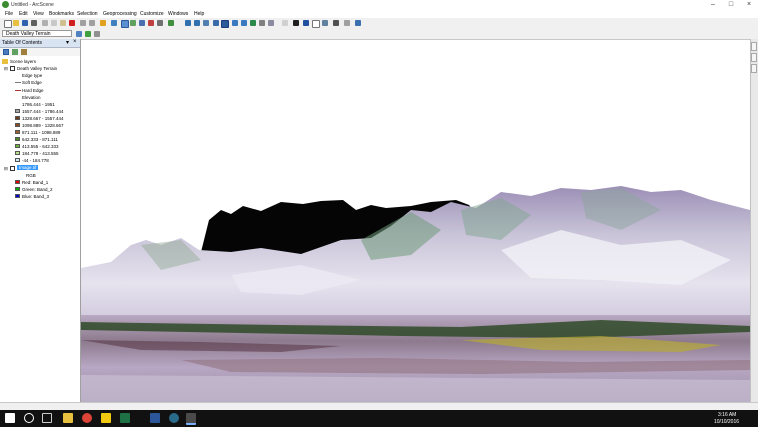 This screenshot has width=758, height=427. Describe the element at coordinates (114, 23) in the screenshot. I see `scene-properties-icon` at that location.